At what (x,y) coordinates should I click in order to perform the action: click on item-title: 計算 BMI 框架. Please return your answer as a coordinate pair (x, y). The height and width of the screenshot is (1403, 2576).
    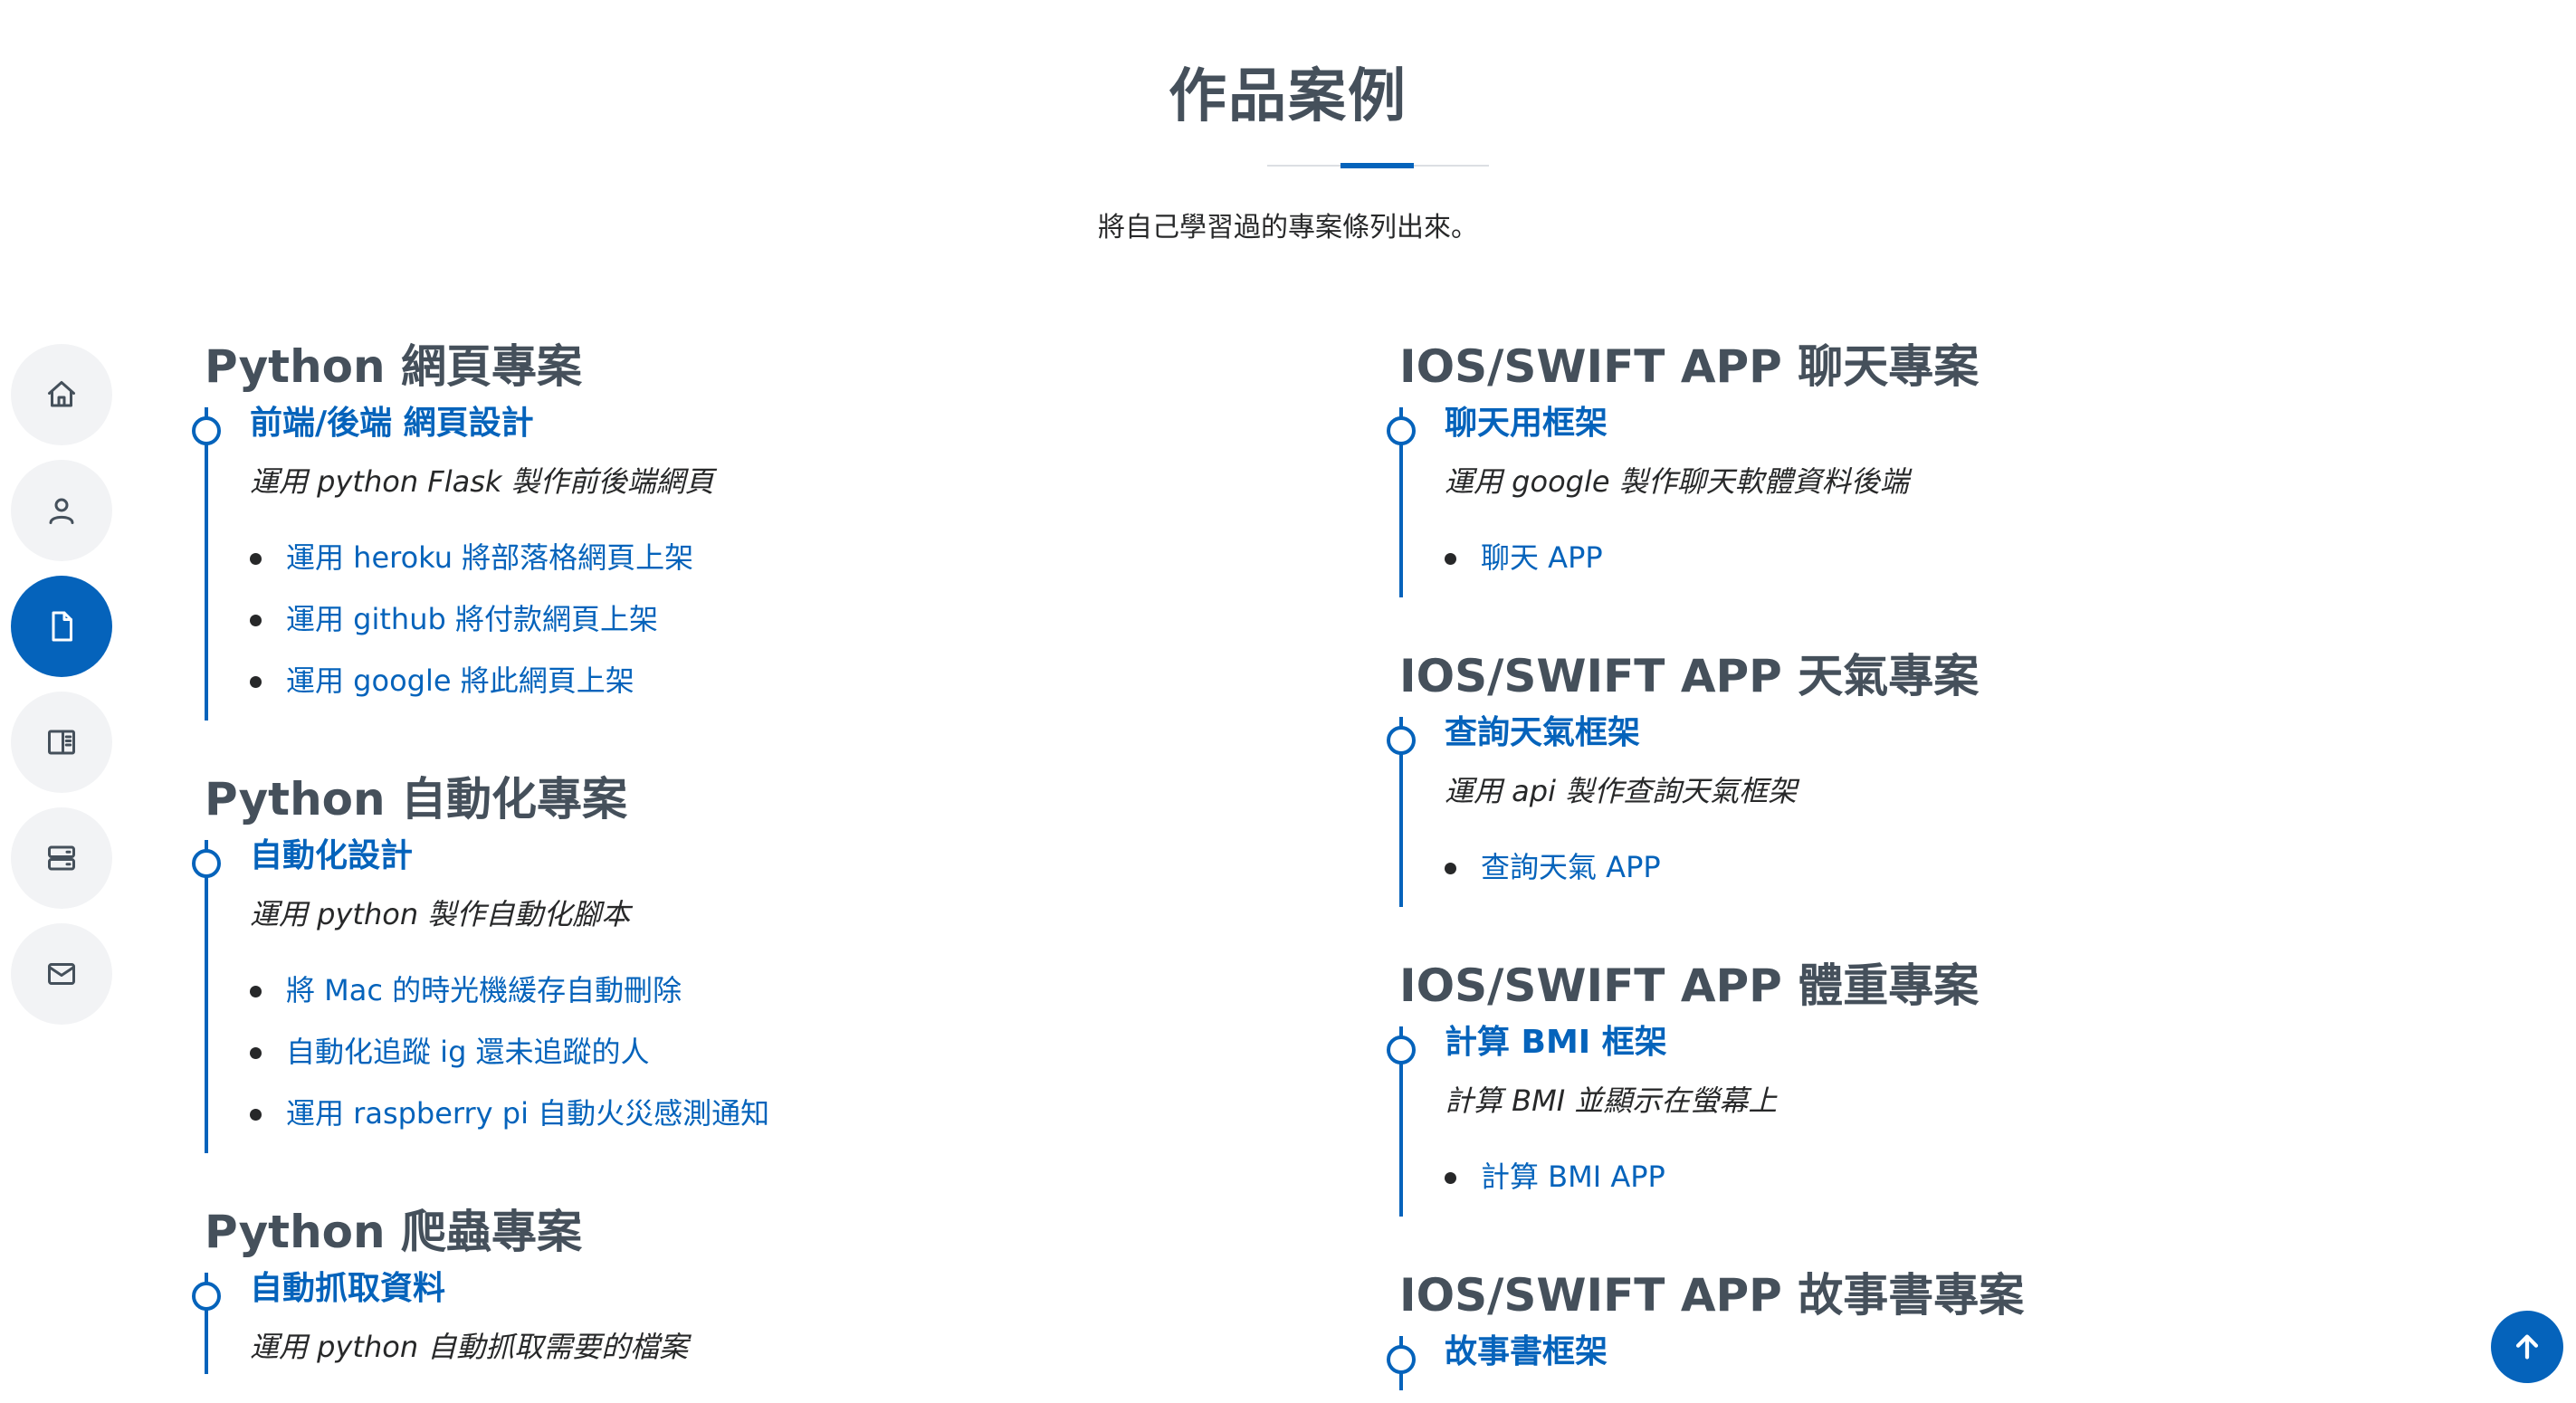
    Looking at the image, I should click on (1556, 1042).